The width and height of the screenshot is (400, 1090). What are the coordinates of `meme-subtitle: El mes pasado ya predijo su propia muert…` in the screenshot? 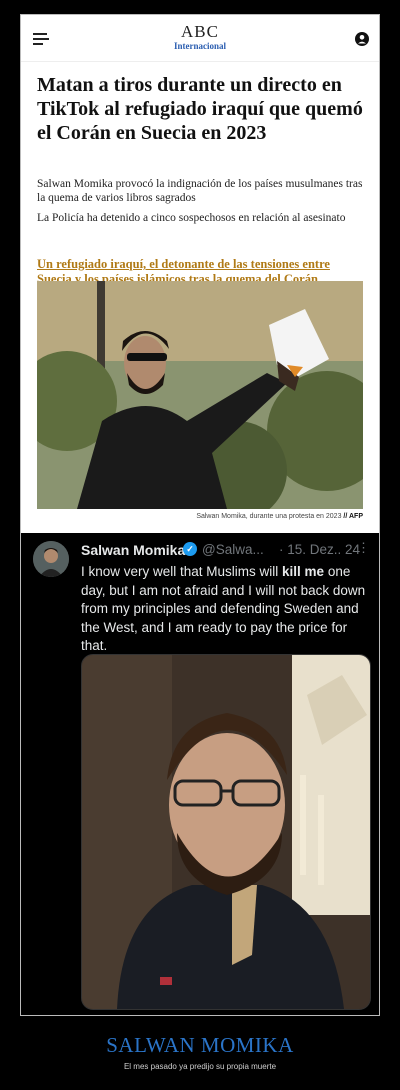 It's located at (200, 1066).